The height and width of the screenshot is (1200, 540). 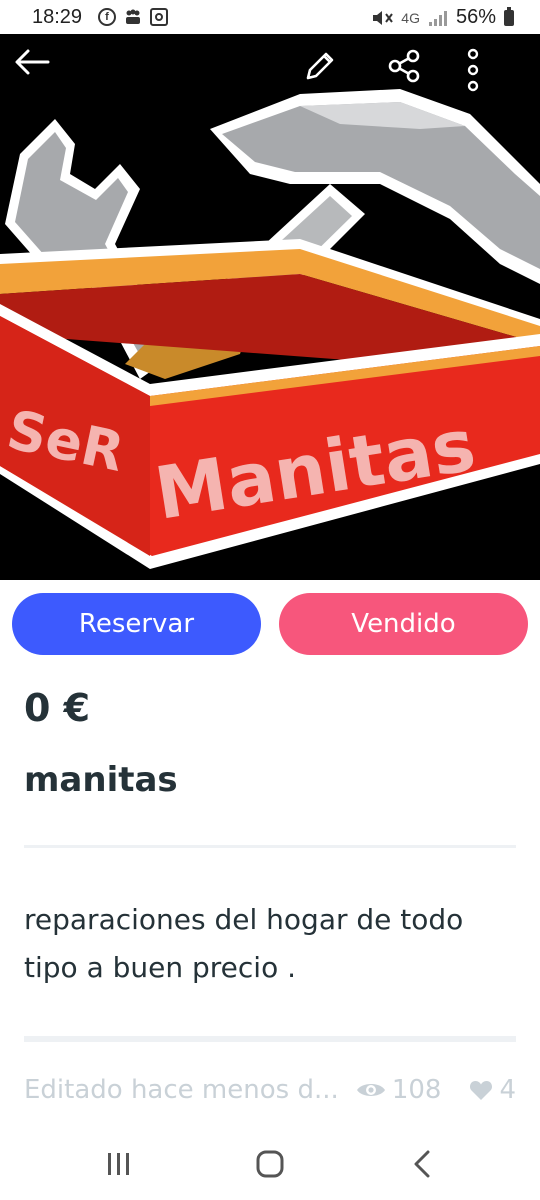 I want to click on listing-stats: 108 4, so click(x=436, y=1090).